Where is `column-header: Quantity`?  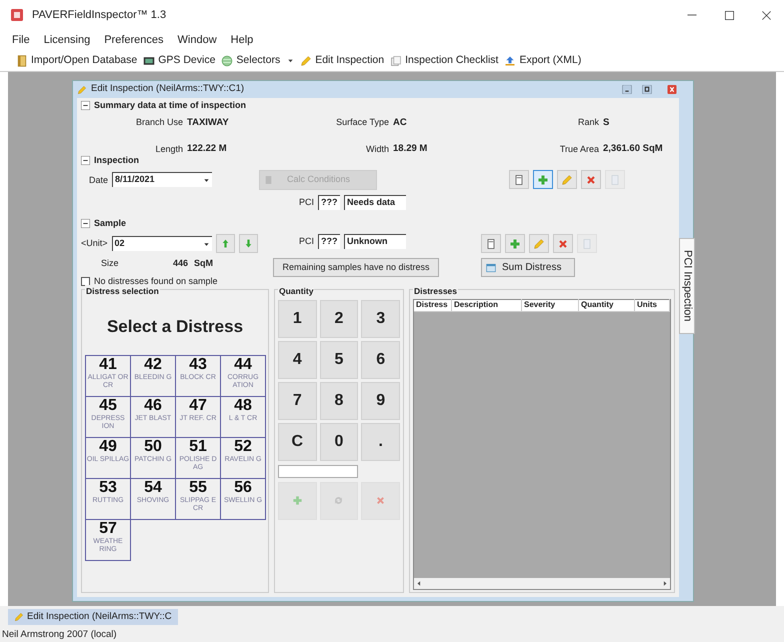
column-header: Quantity is located at coordinates (607, 305).